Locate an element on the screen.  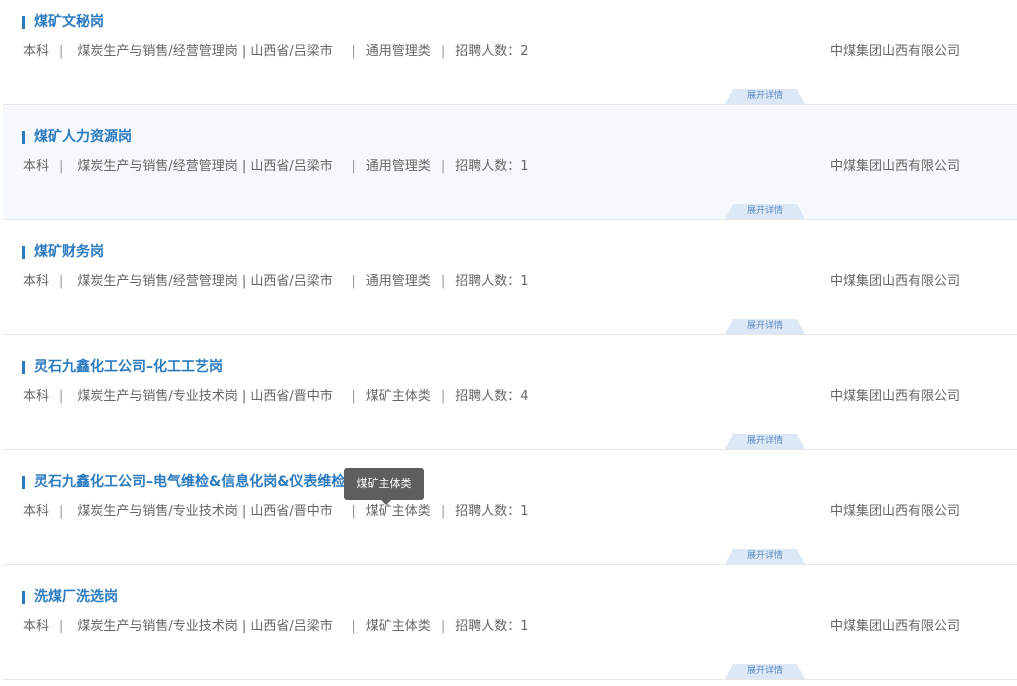
job-title: 煤矿财务岗 is located at coordinates (63, 252).